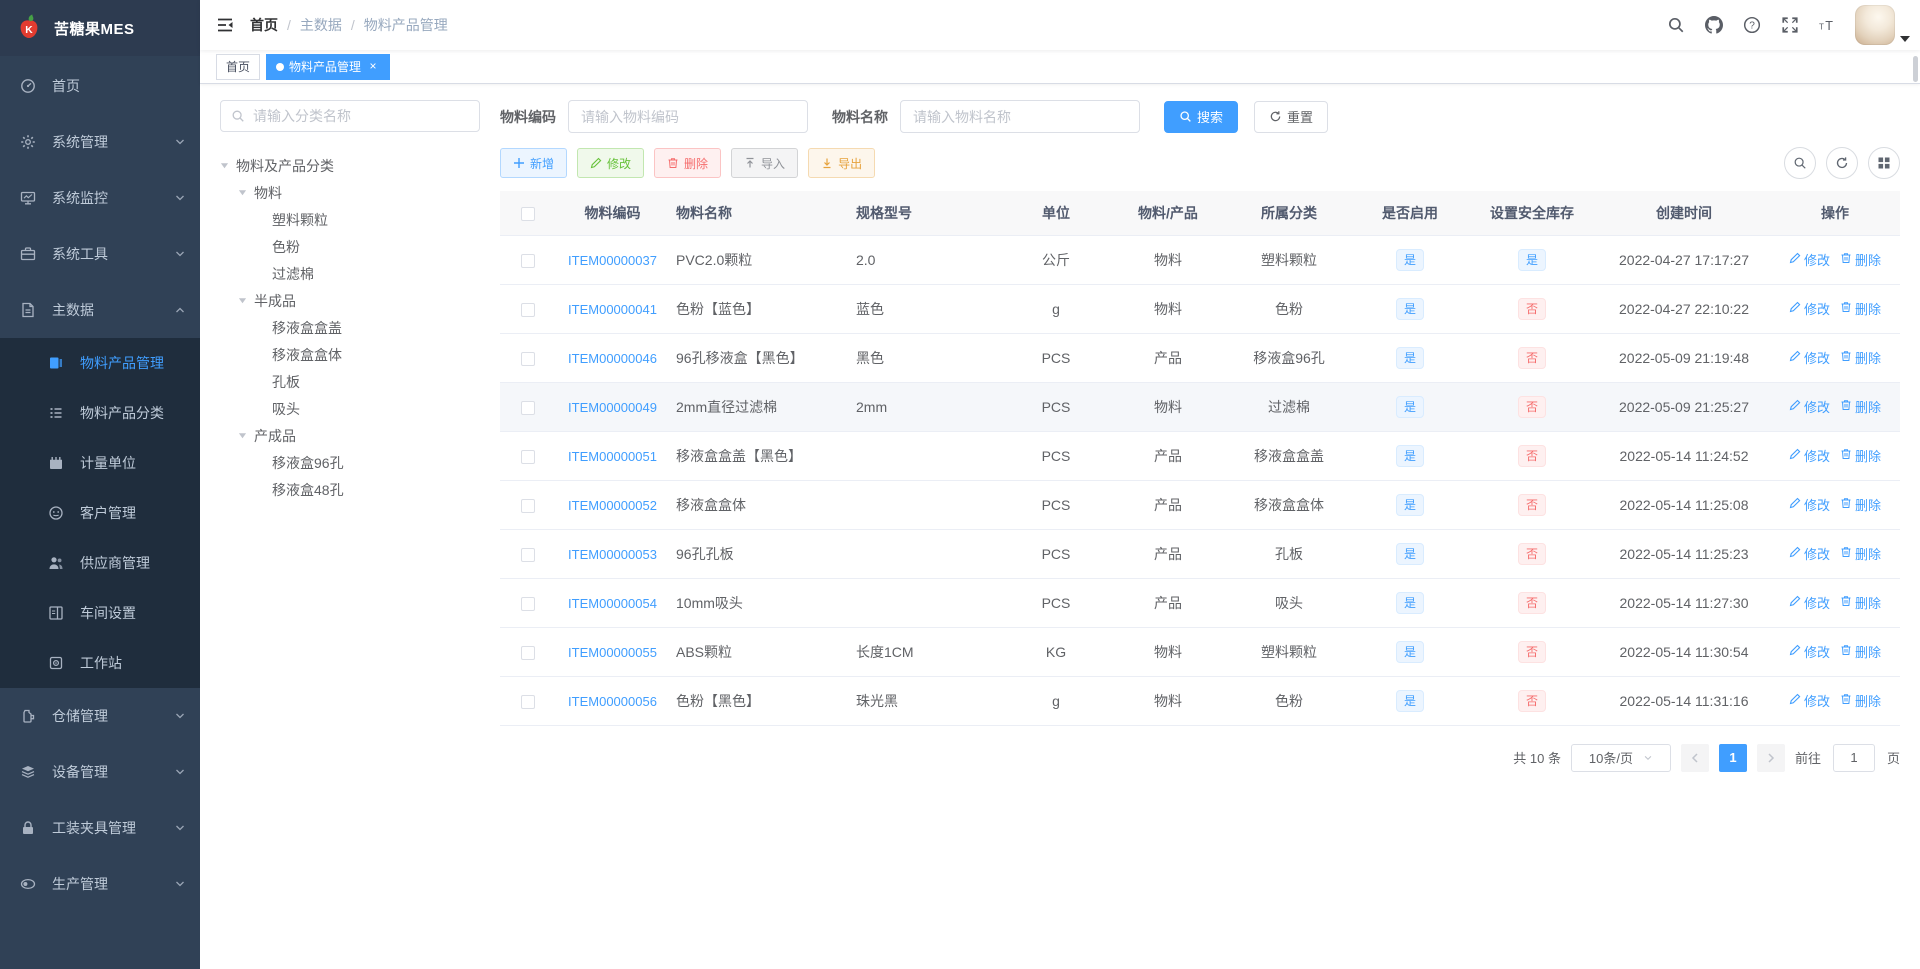 The width and height of the screenshot is (1920, 969). Describe the element at coordinates (1915, 69) in the screenshot. I see `scrollbar-thumb` at that location.